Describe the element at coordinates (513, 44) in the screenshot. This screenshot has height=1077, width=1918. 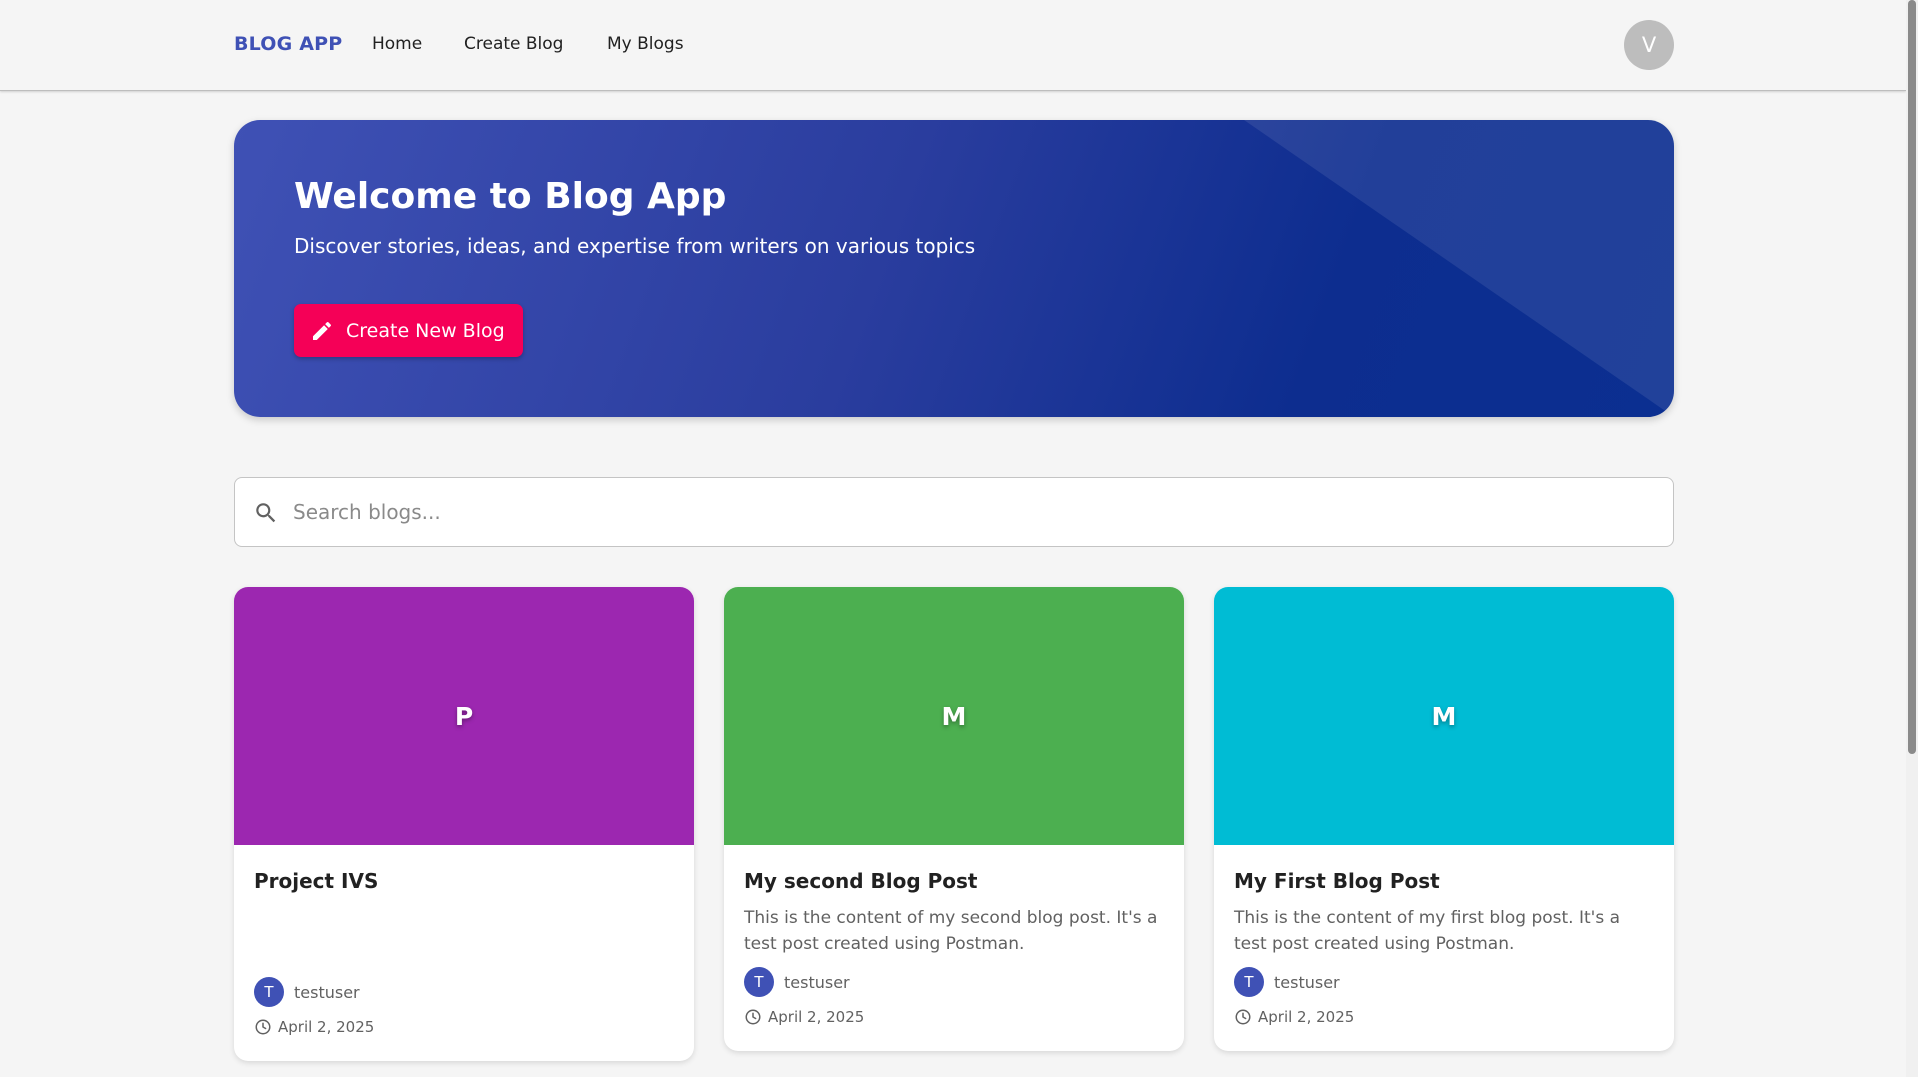
I see `nav-link-create-blog: Create Blog` at that location.